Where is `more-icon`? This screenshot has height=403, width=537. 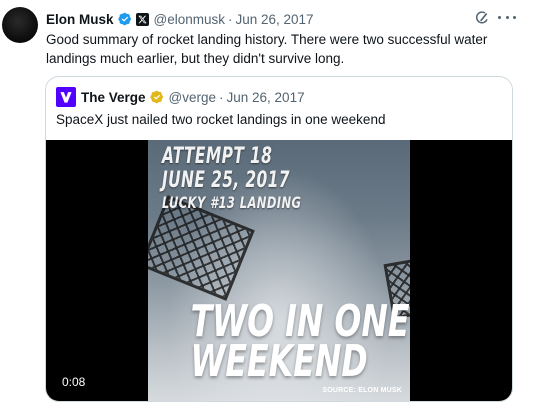
more-icon is located at coordinates (507, 17).